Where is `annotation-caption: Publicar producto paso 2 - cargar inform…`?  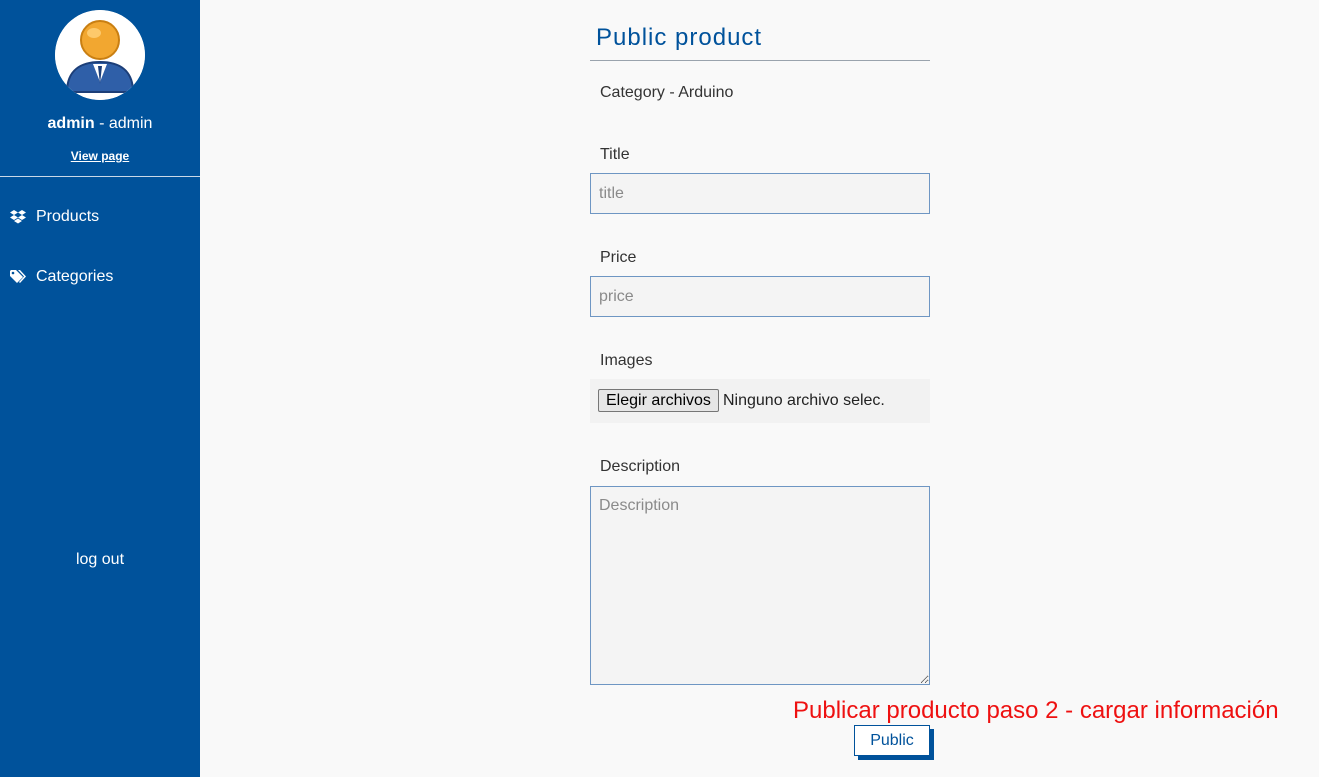
annotation-caption: Publicar producto paso 2 - cargar inform… is located at coordinates (1036, 710).